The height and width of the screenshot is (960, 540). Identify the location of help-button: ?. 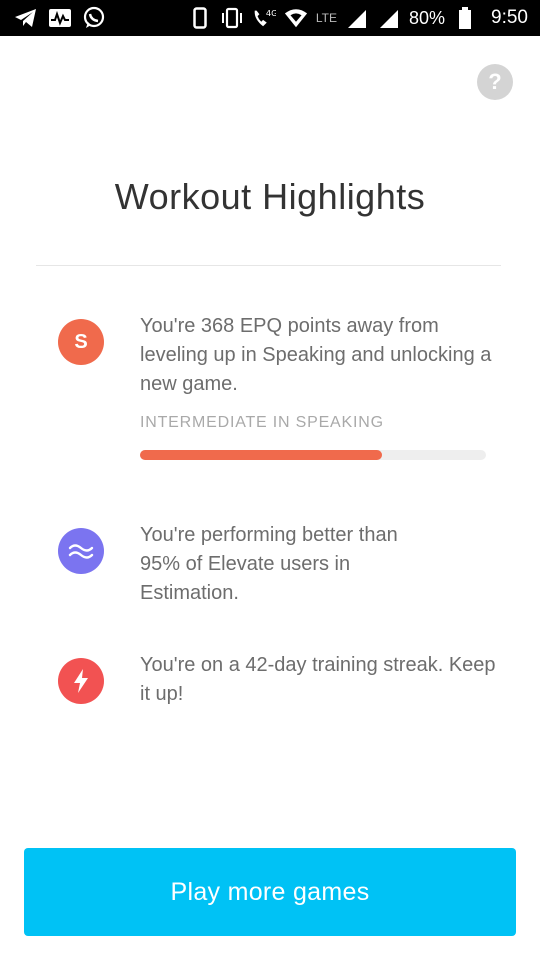
(495, 82).